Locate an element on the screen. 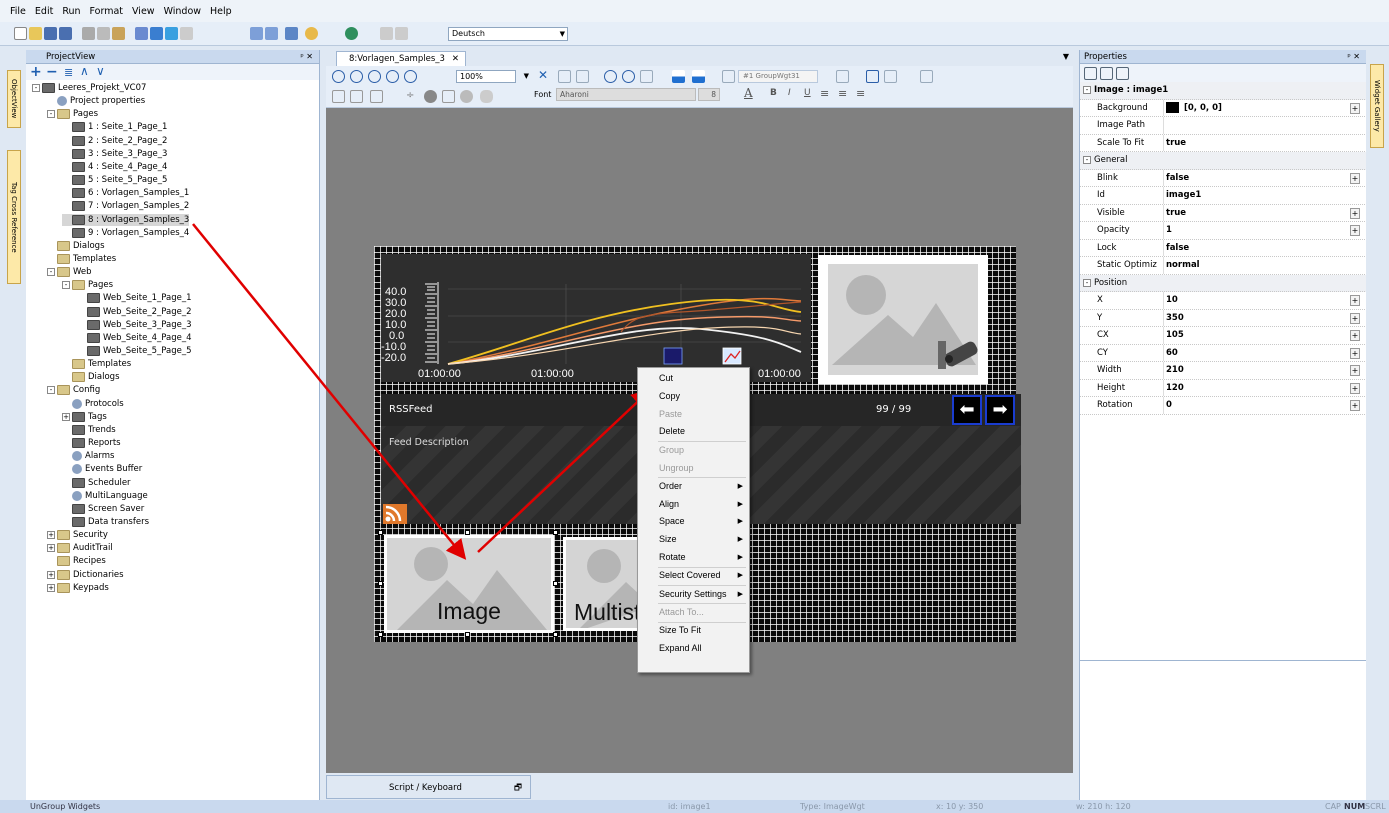  menu-item-space: Space ▶ is located at coordinates (693, 521).